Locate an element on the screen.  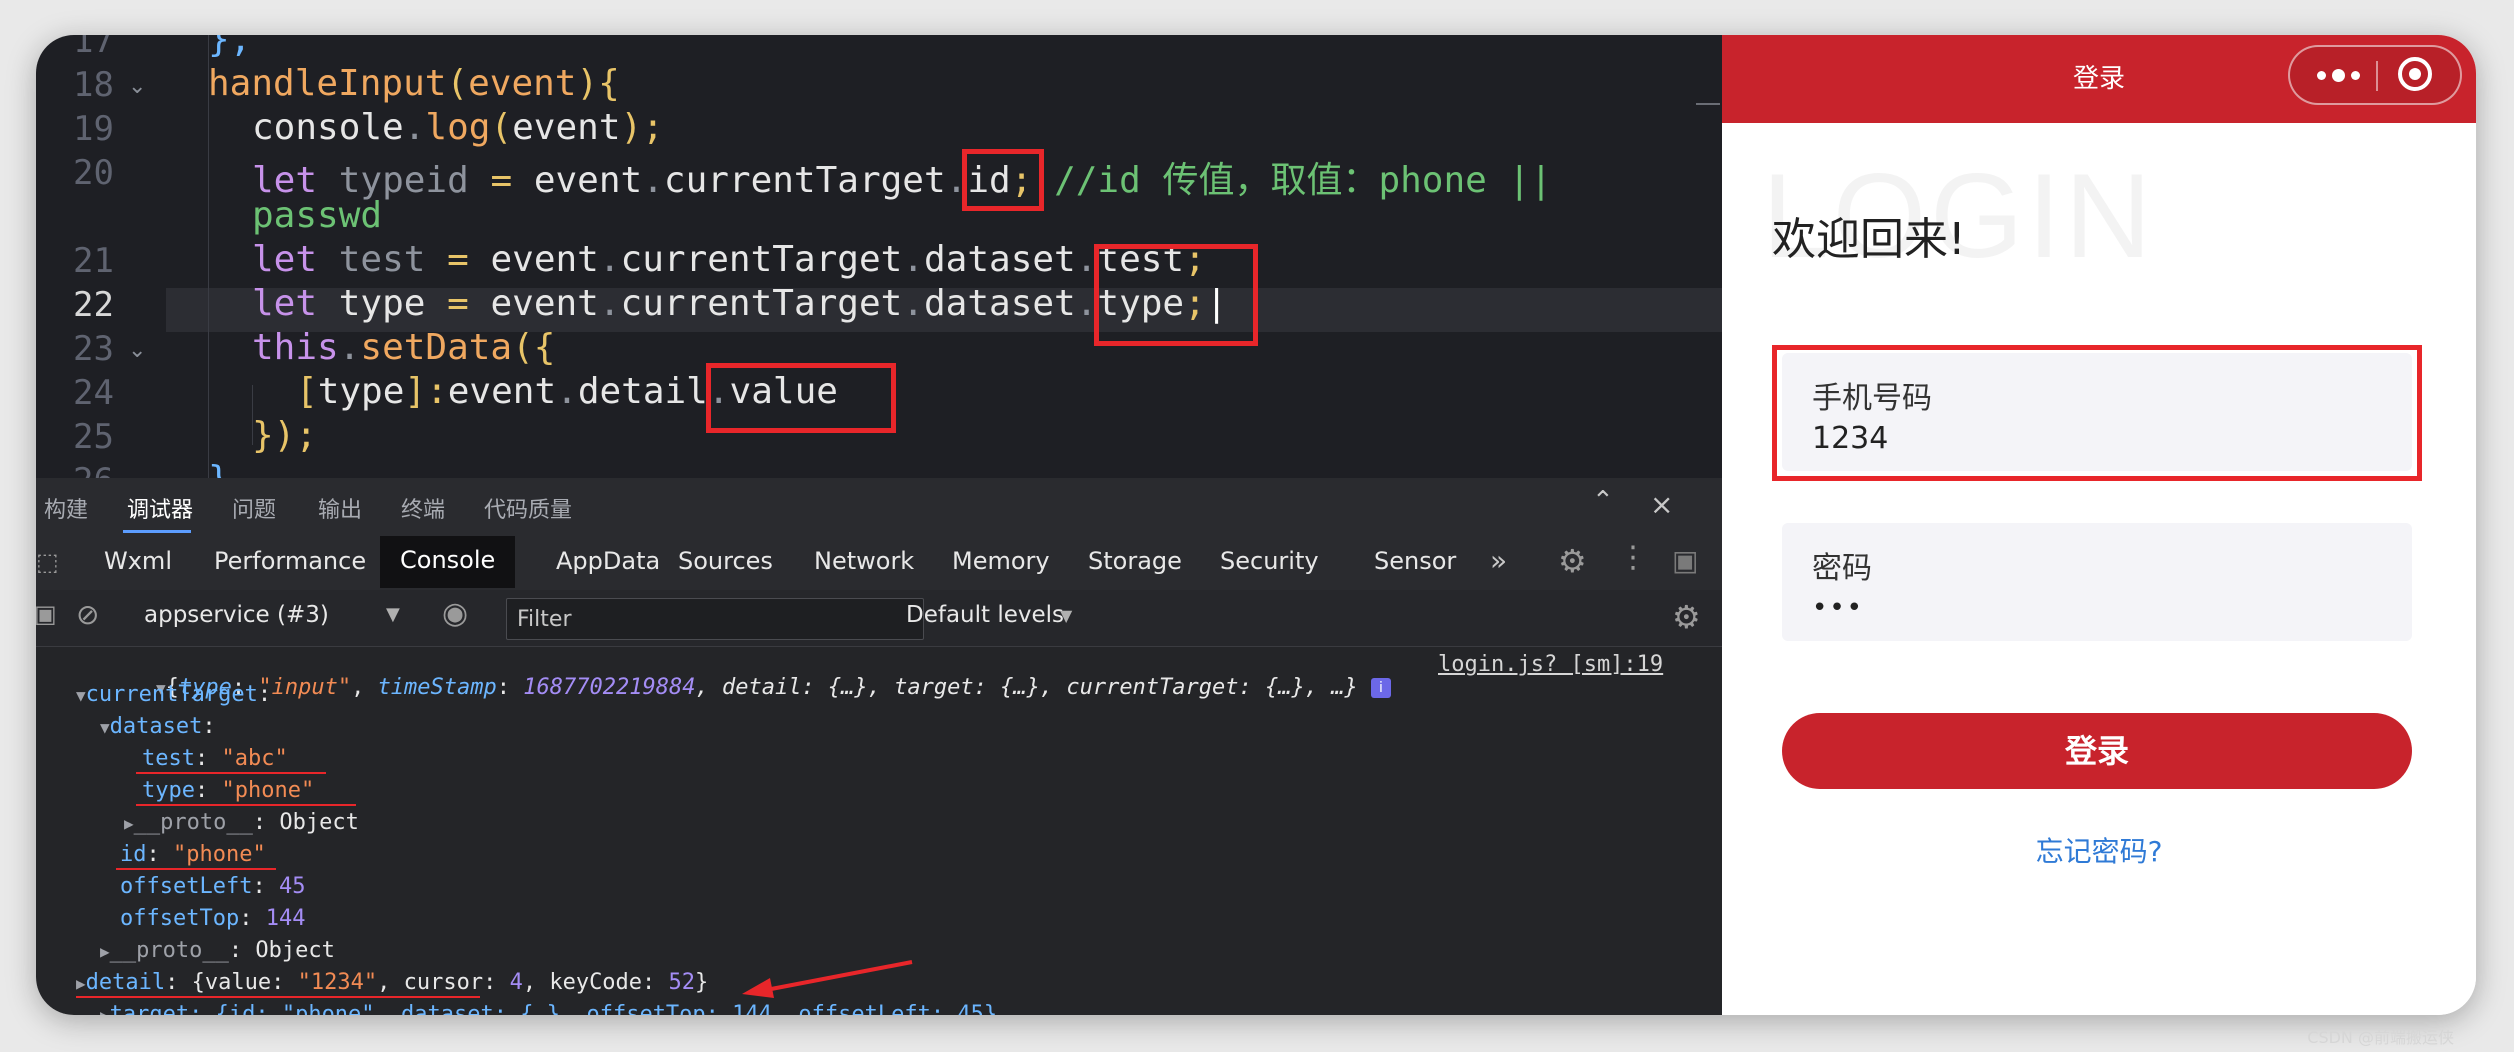
line-gutter: 17 18 19 20 21 22 23 24 25 26 ⌄ ⌄ is located at coordinates (91, 256).